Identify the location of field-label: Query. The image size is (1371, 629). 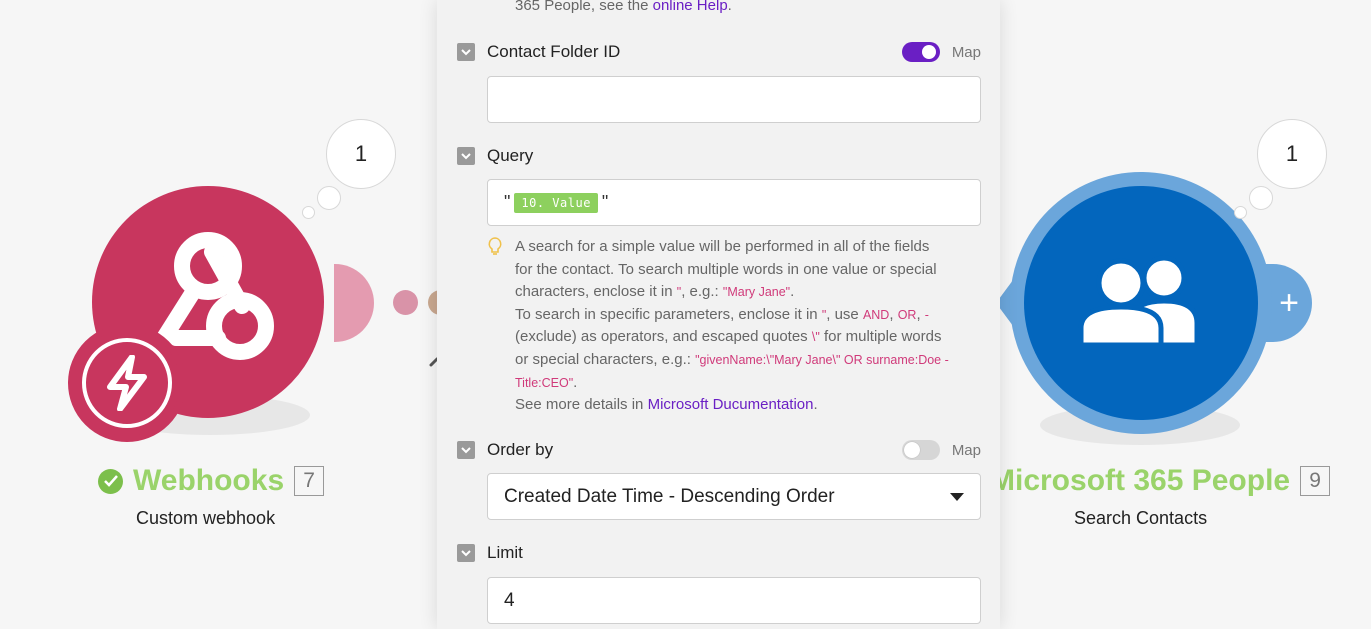
(510, 155).